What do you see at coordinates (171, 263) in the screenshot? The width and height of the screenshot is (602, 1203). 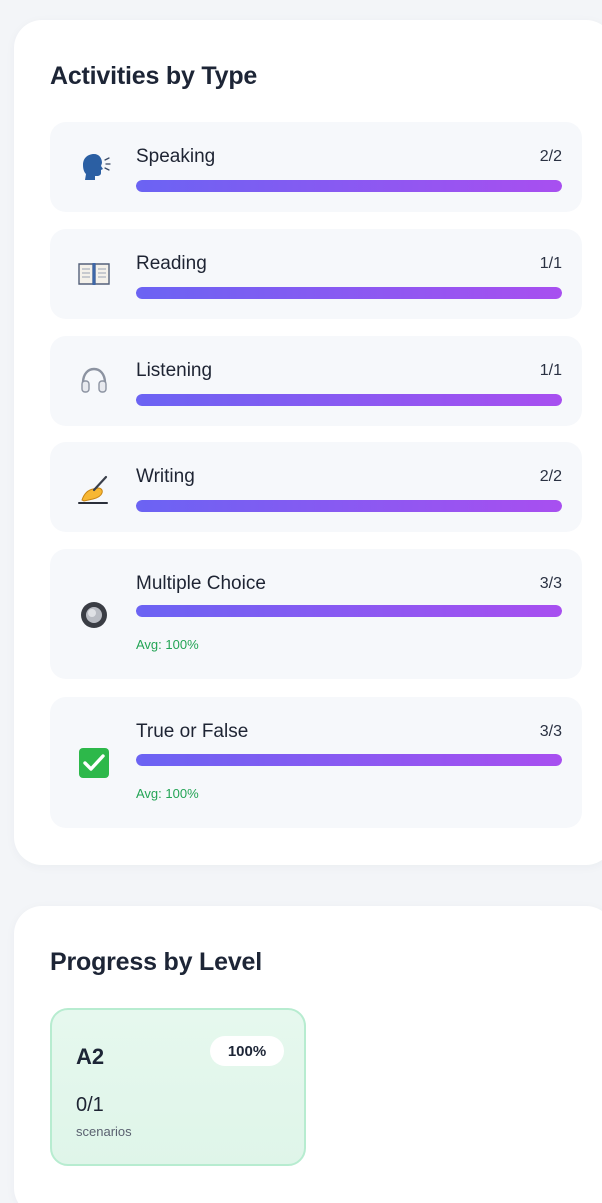 I see `activity-name: Reading` at bounding box center [171, 263].